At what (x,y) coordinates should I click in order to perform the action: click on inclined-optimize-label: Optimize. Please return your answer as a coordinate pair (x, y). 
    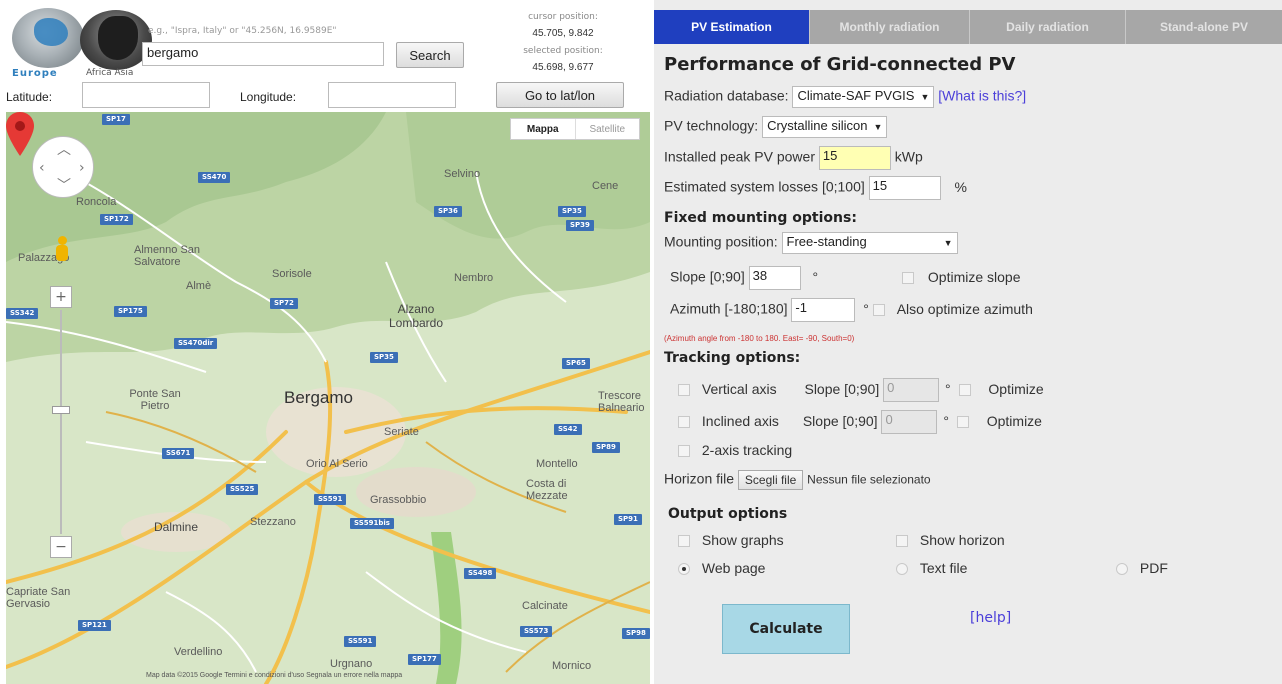
    Looking at the image, I should click on (1014, 420).